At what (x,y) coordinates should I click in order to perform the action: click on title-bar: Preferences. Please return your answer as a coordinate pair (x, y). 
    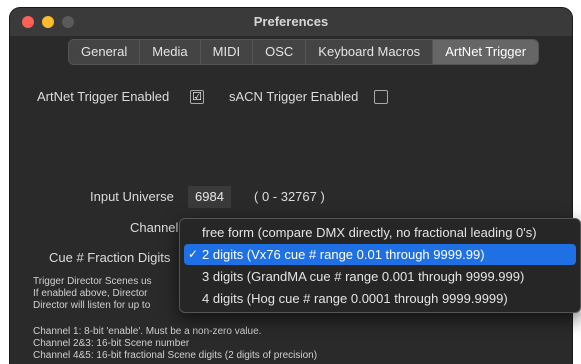
    Looking at the image, I should click on (291, 22).